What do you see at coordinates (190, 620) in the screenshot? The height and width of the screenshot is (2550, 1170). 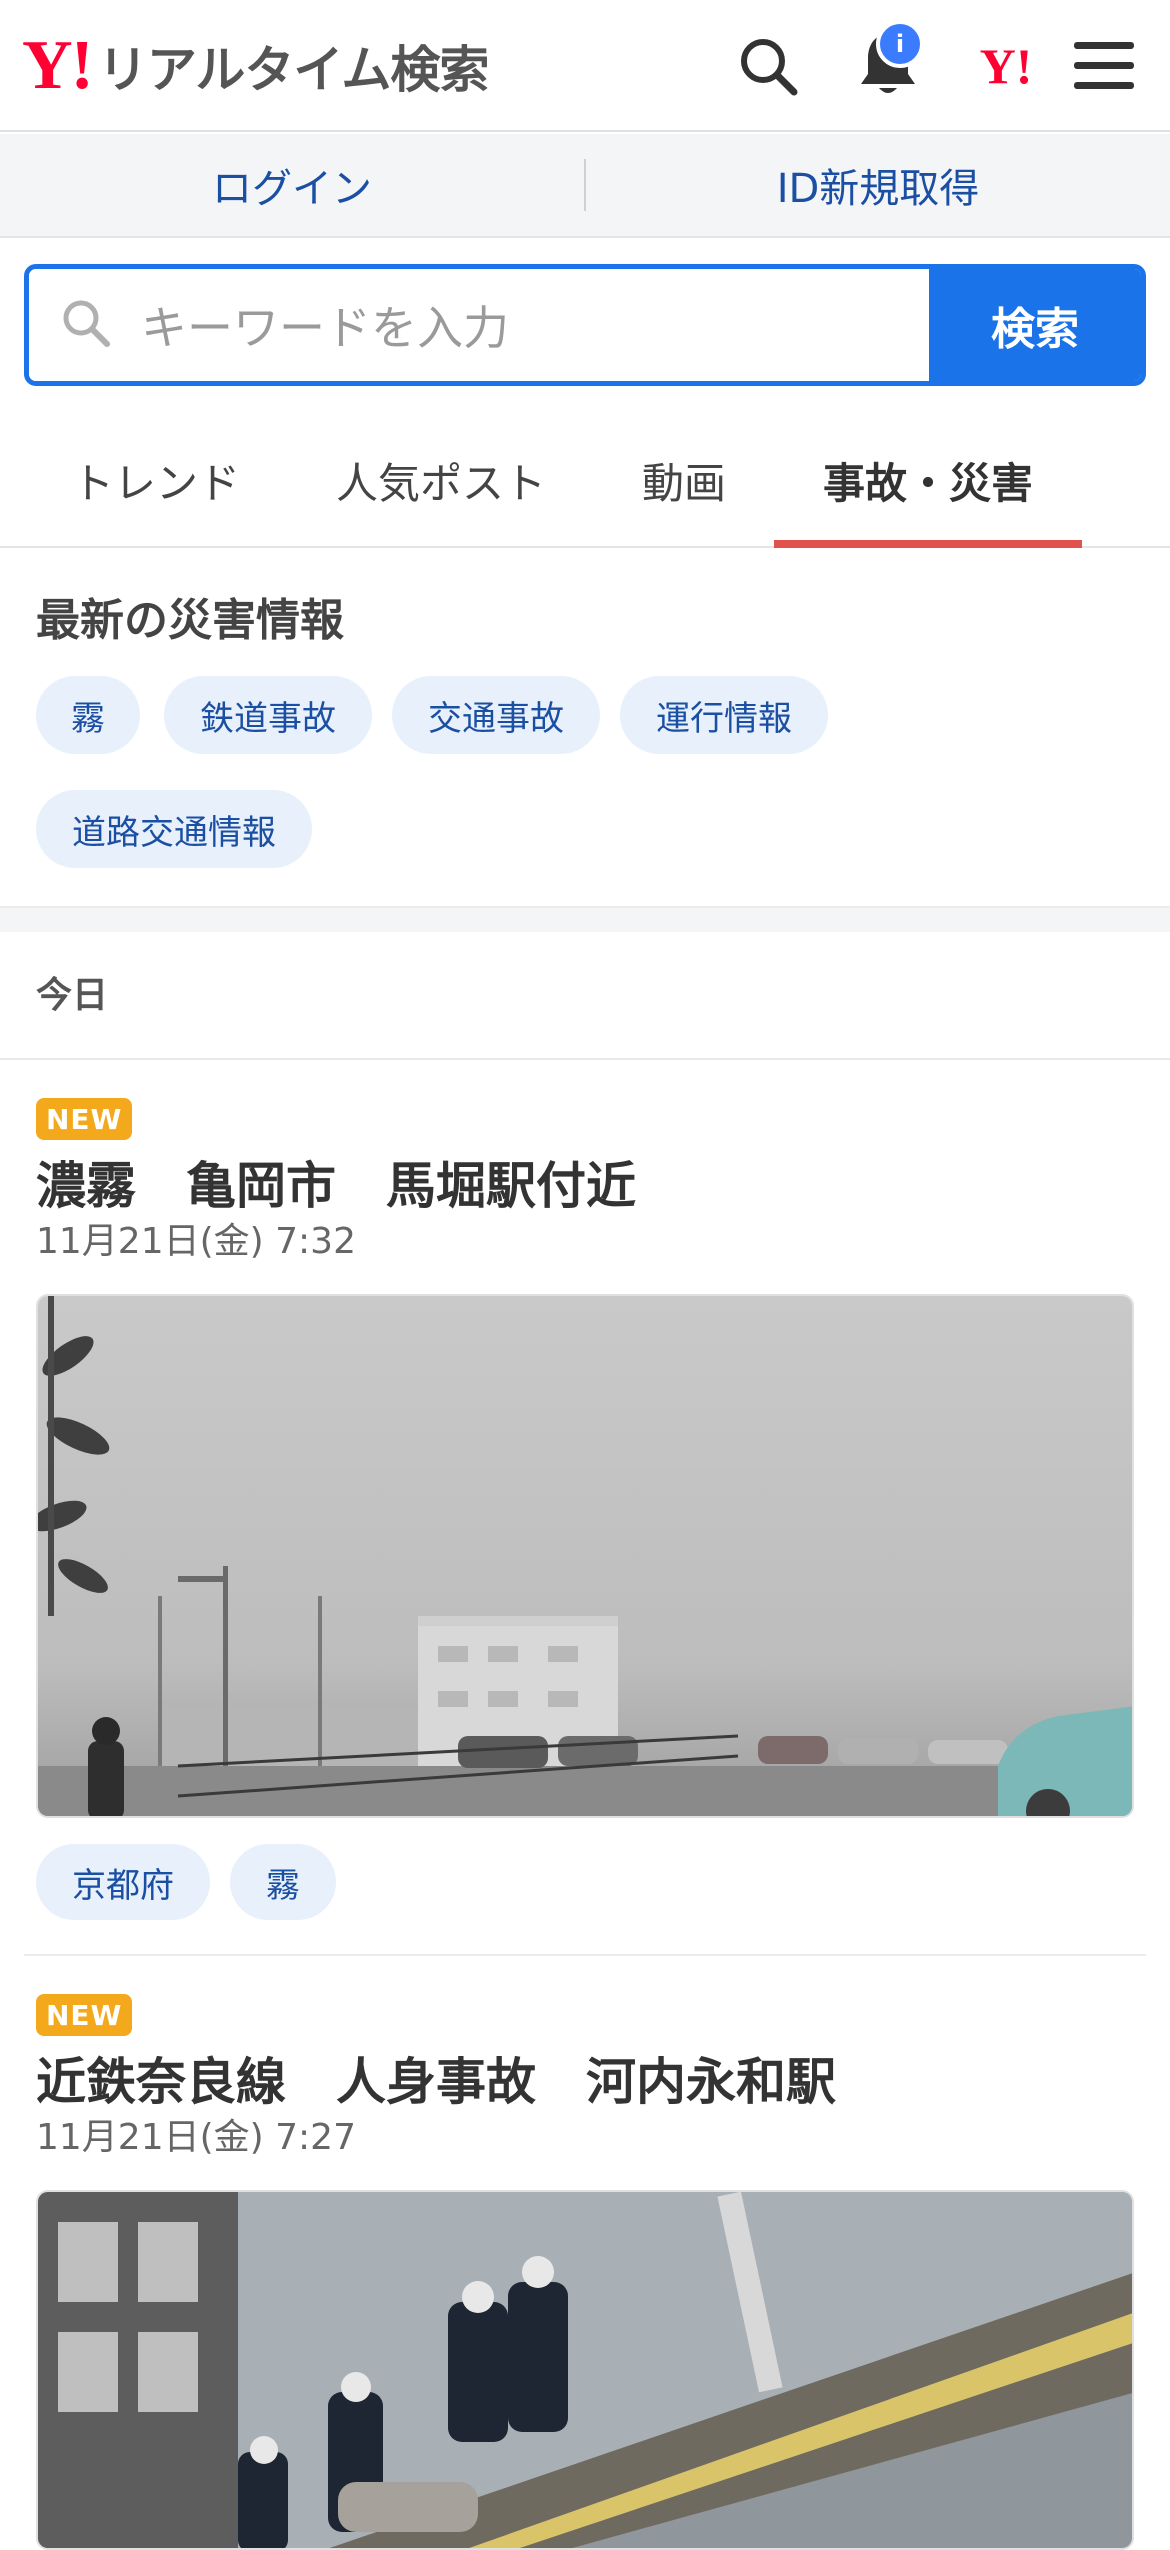 I see `disaster-section-title: 最新の災害情報` at bounding box center [190, 620].